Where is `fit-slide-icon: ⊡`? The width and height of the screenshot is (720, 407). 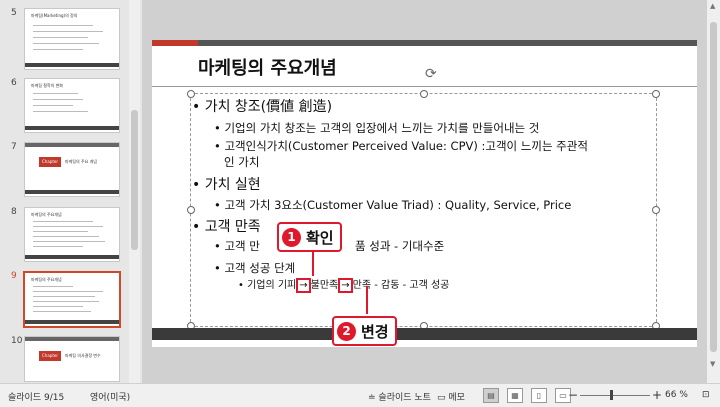
fit-slide-icon: ⊡ is located at coordinates (706, 395).